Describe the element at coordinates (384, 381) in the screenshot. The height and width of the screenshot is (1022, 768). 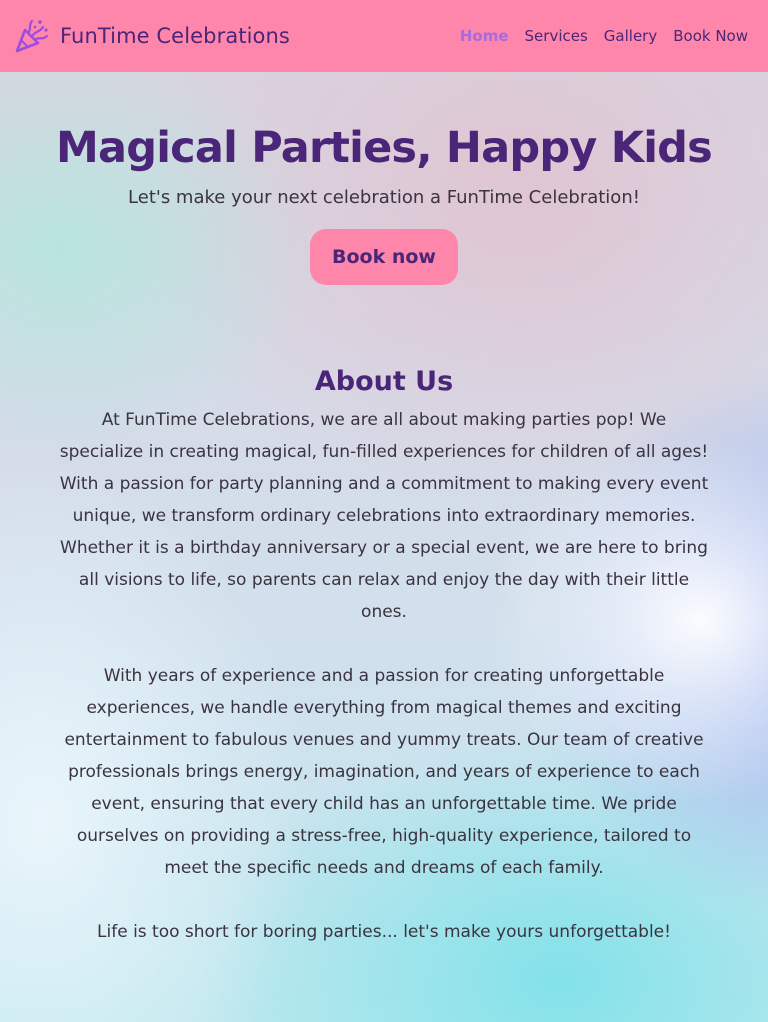
I see `about-title: About Us` at that location.